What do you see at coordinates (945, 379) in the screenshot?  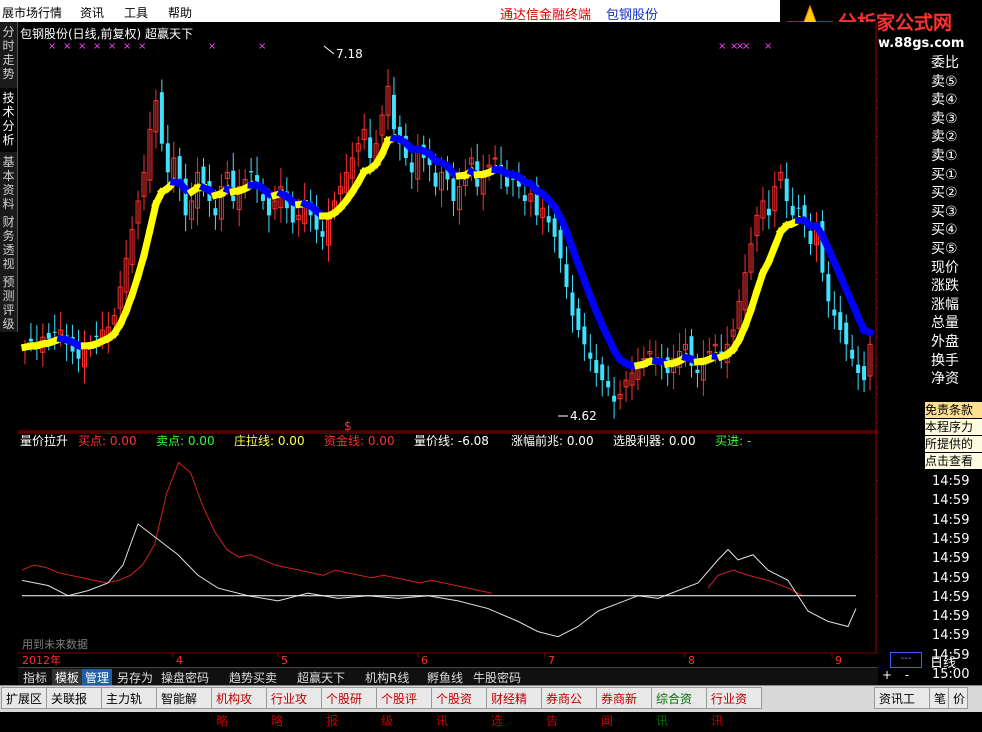 I see `quote-label: 净资` at bounding box center [945, 379].